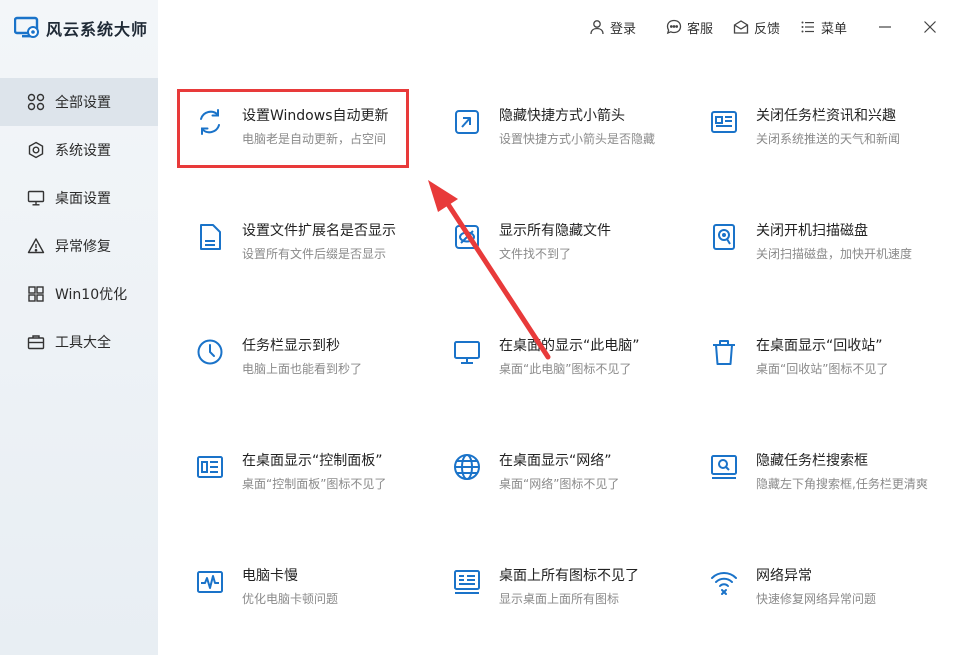  I want to click on windows-icon, so click(36, 294).